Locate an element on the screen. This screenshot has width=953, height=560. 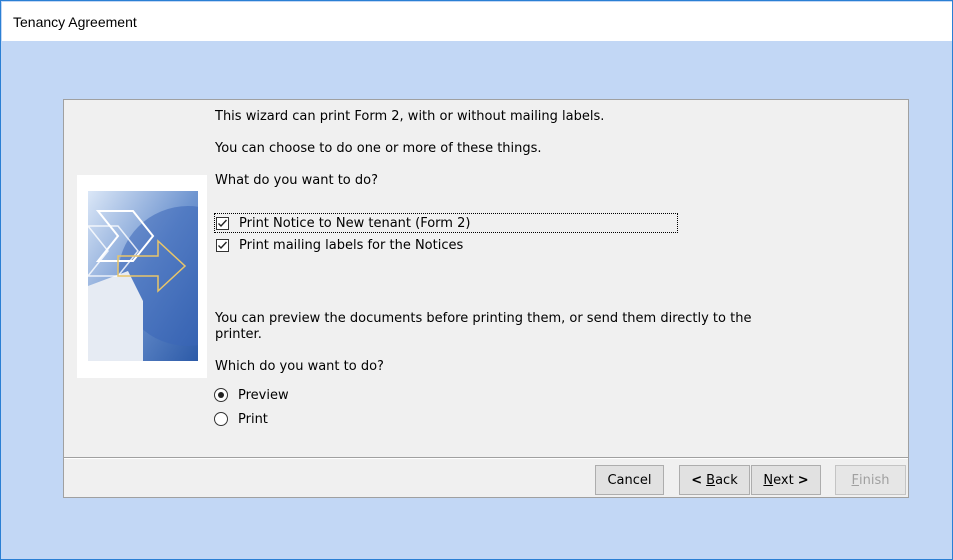
print-notice-checkbox-row: Print Notice to New tenant (Form 2) is located at coordinates (446, 223).